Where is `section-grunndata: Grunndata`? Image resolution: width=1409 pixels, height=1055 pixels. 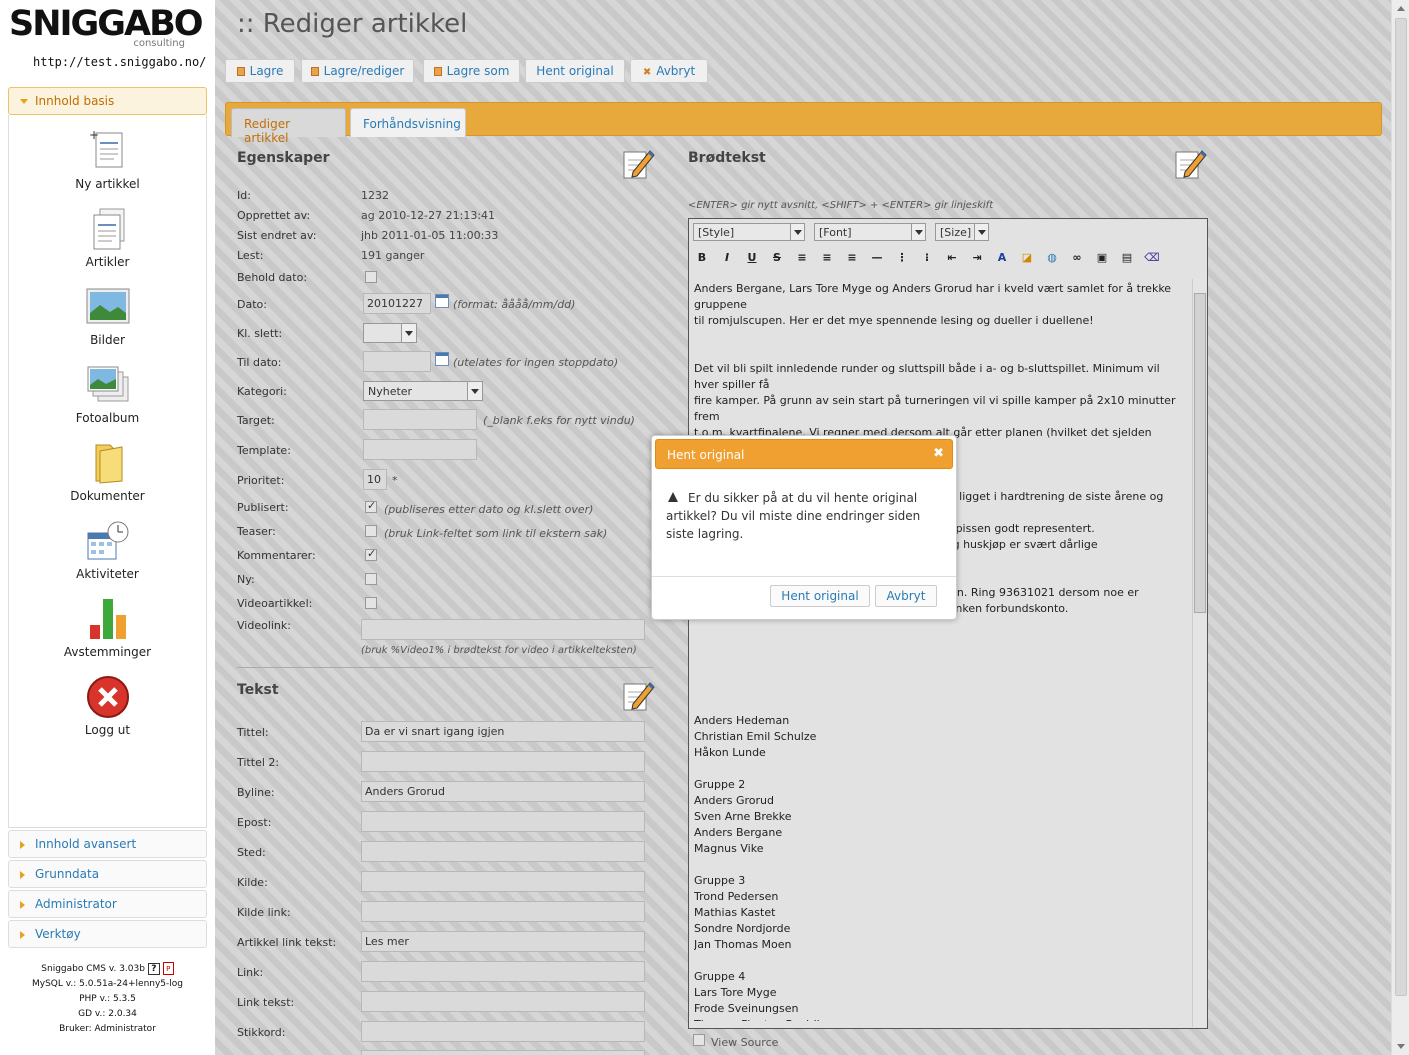 section-grunndata: Grunndata is located at coordinates (107, 874).